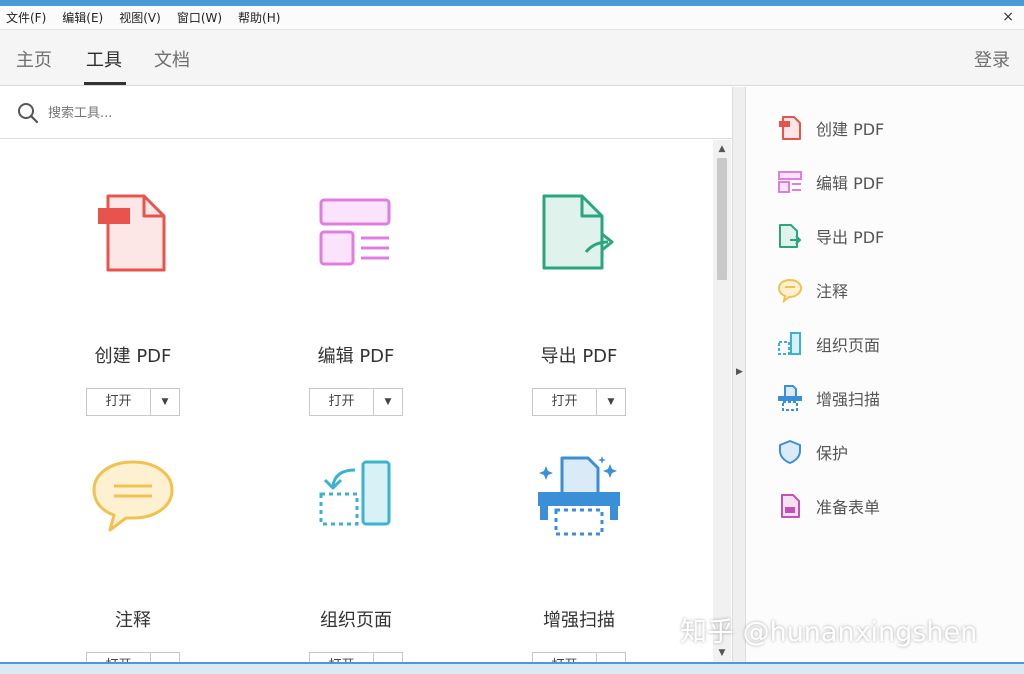 Image resolution: width=1024 pixels, height=674 pixels. Describe the element at coordinates (829, 632) in the screenshot. I see `watermark: 知乎 @hunanxingshen` at that location.